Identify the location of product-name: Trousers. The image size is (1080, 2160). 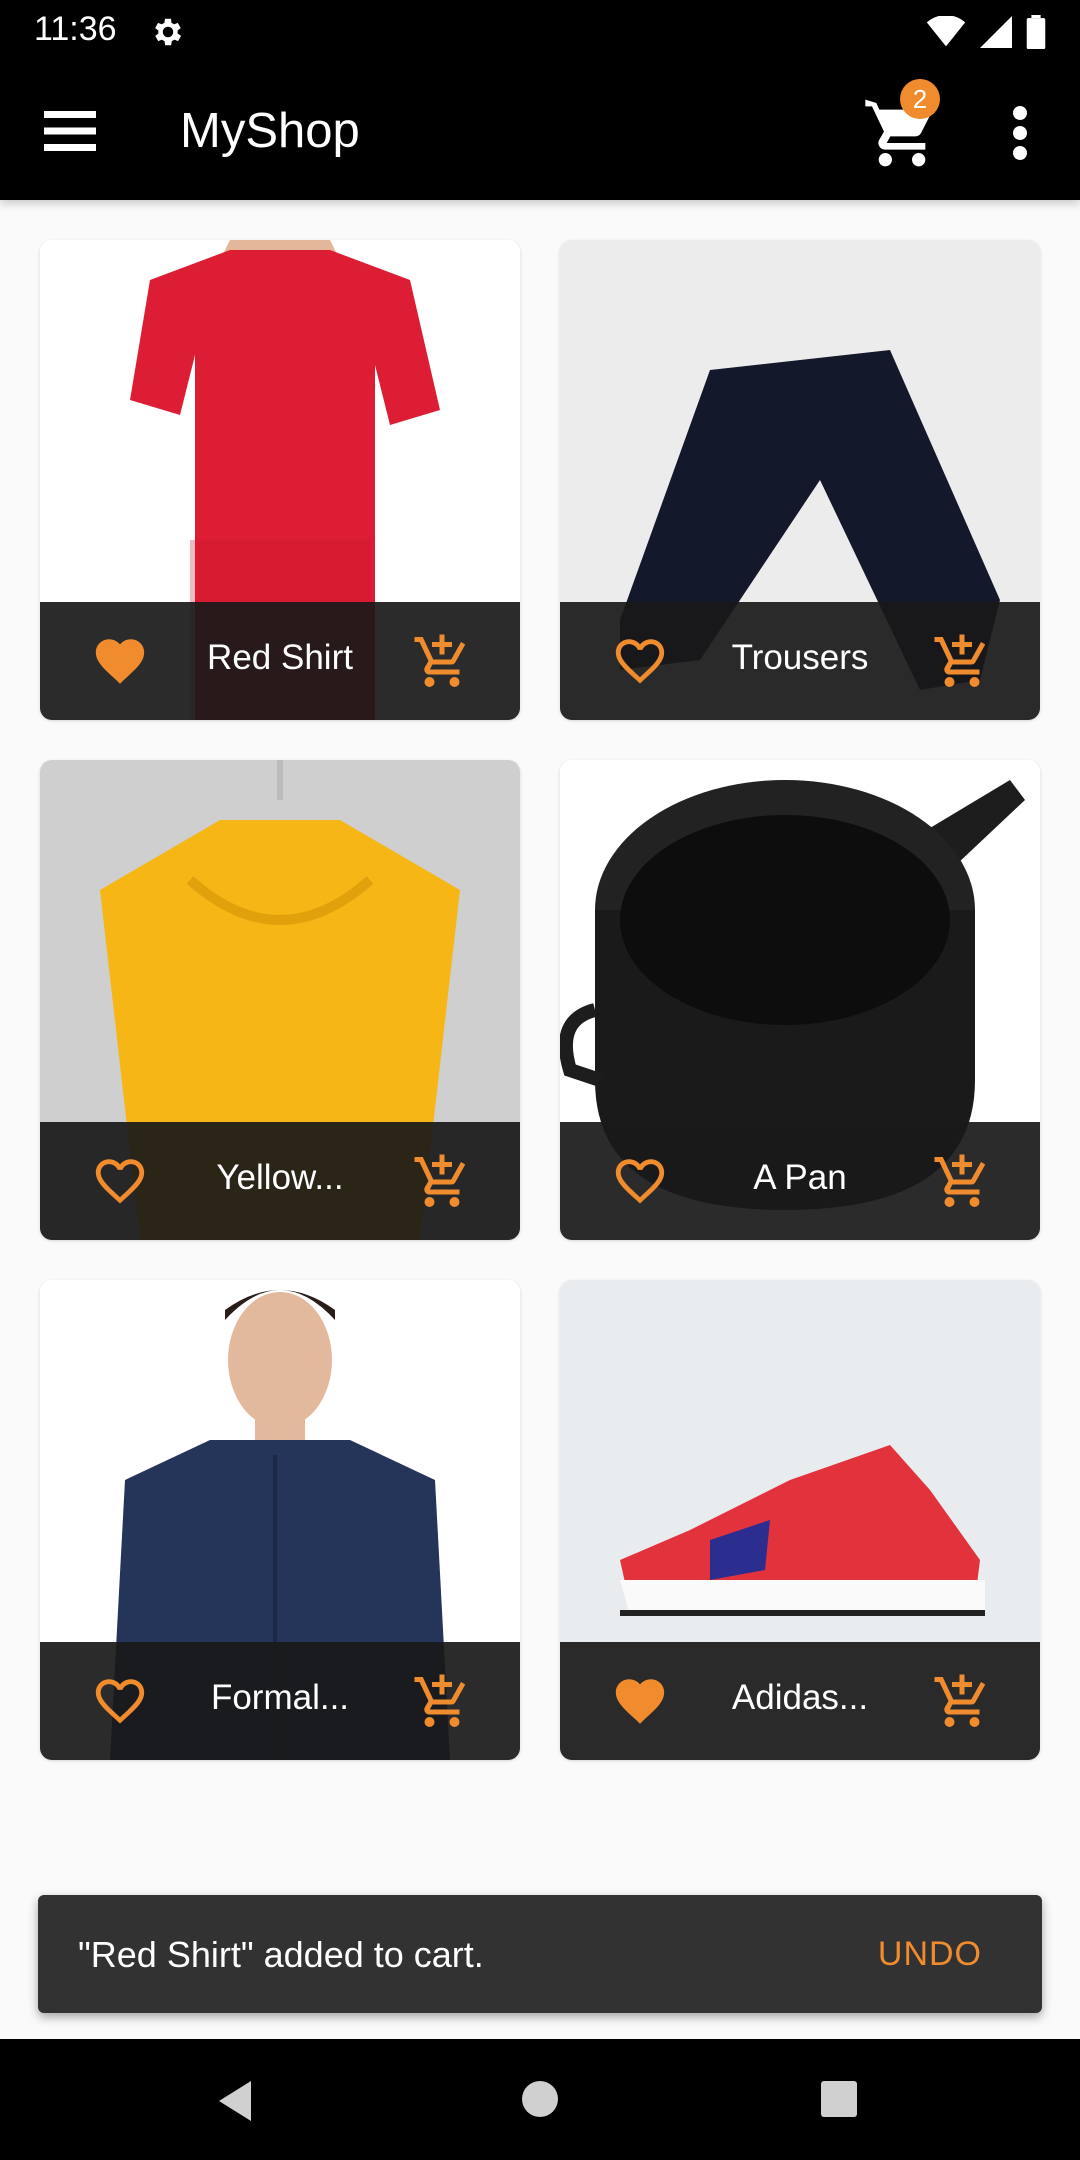
(800, 657).